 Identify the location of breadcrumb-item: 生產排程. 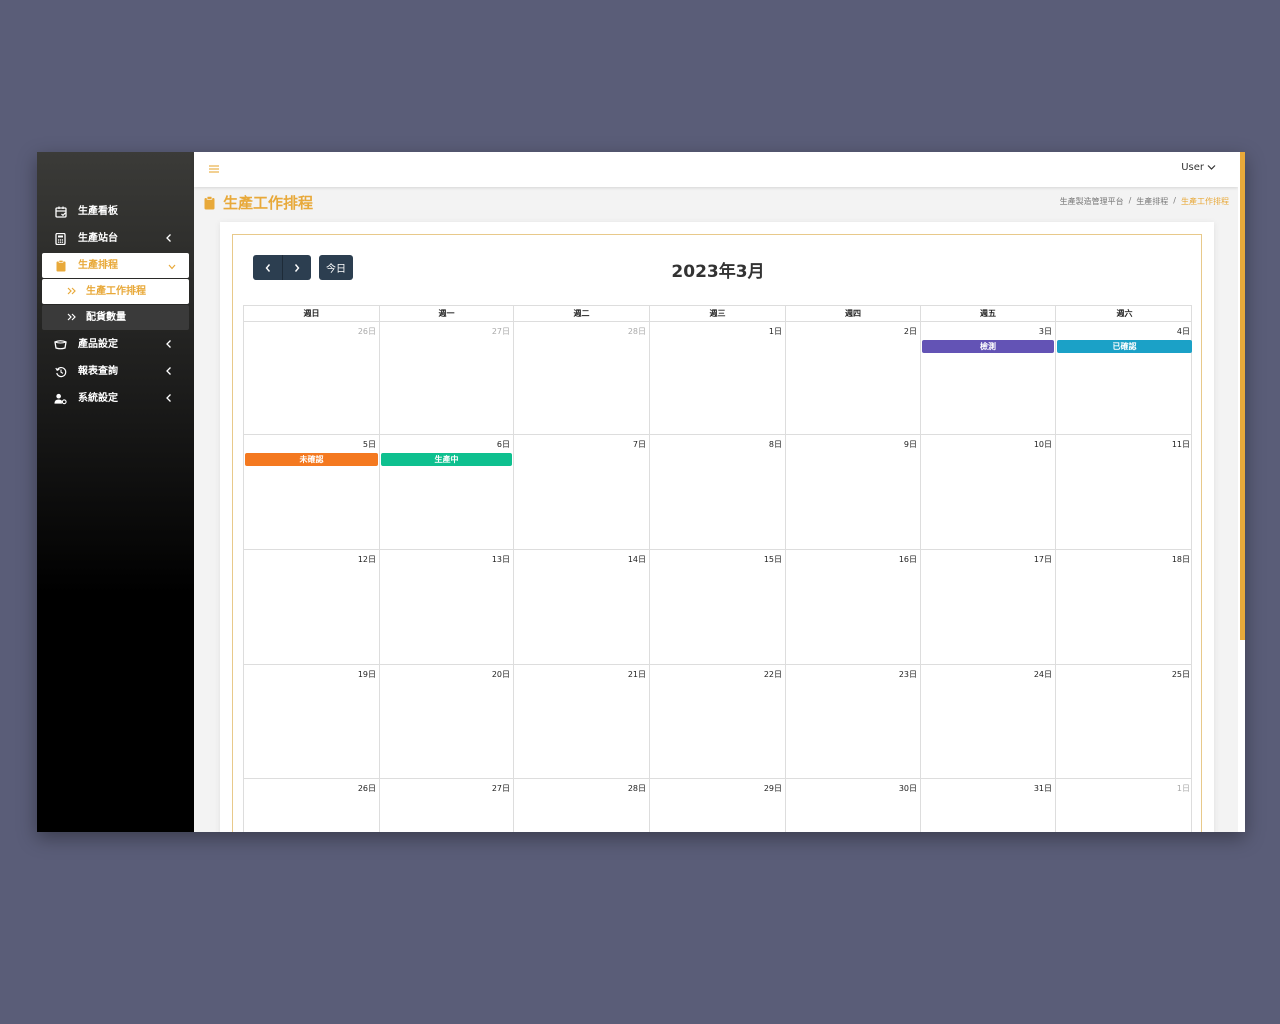
(1152, 201).